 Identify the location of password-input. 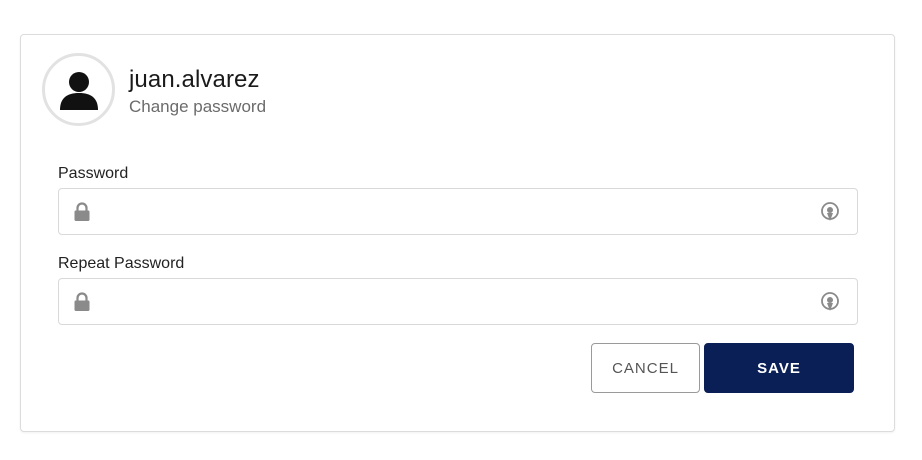
(456, 211).